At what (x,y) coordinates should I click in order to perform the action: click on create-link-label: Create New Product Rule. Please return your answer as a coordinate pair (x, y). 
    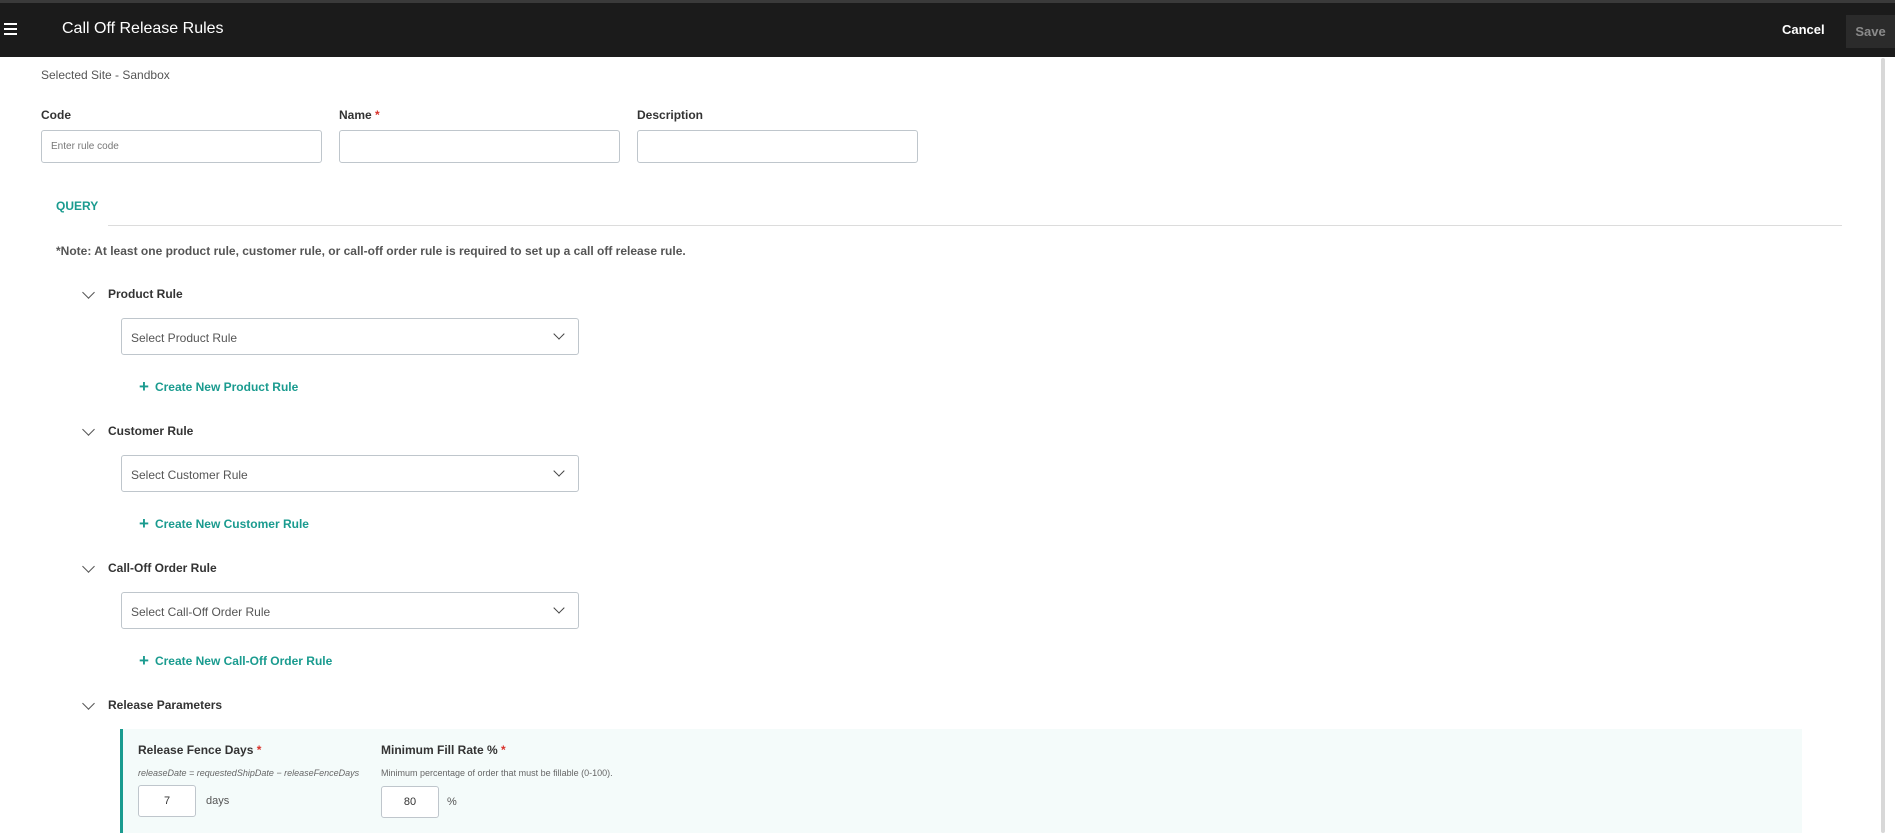
    Looking at the image, I should click on (226, 387).